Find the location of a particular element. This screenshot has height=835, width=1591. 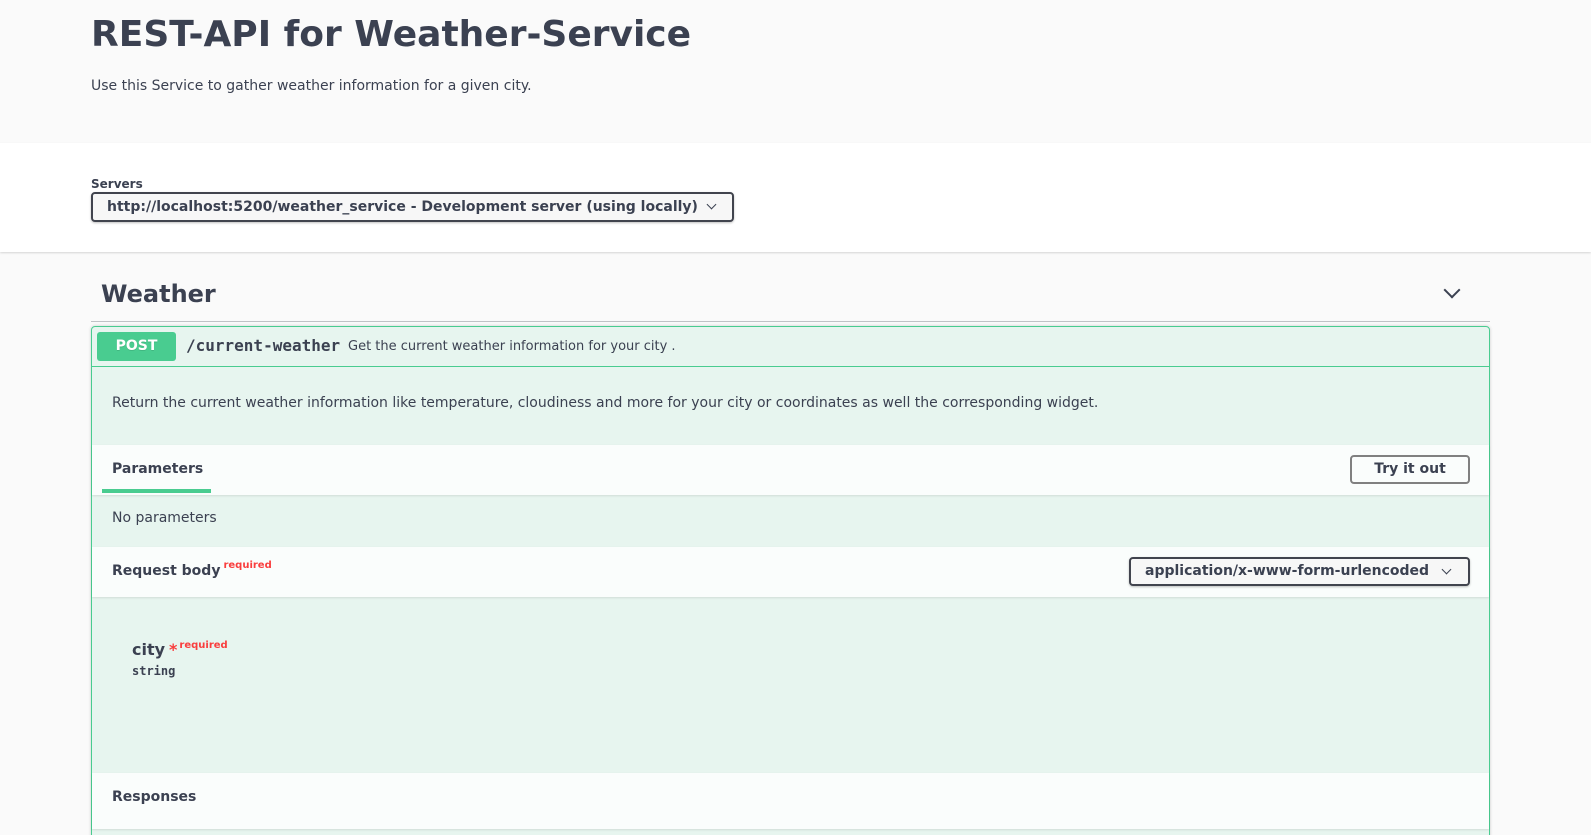

content-type-value: application/x-www-form-urlencoded is located at coordinates (1287, 571).